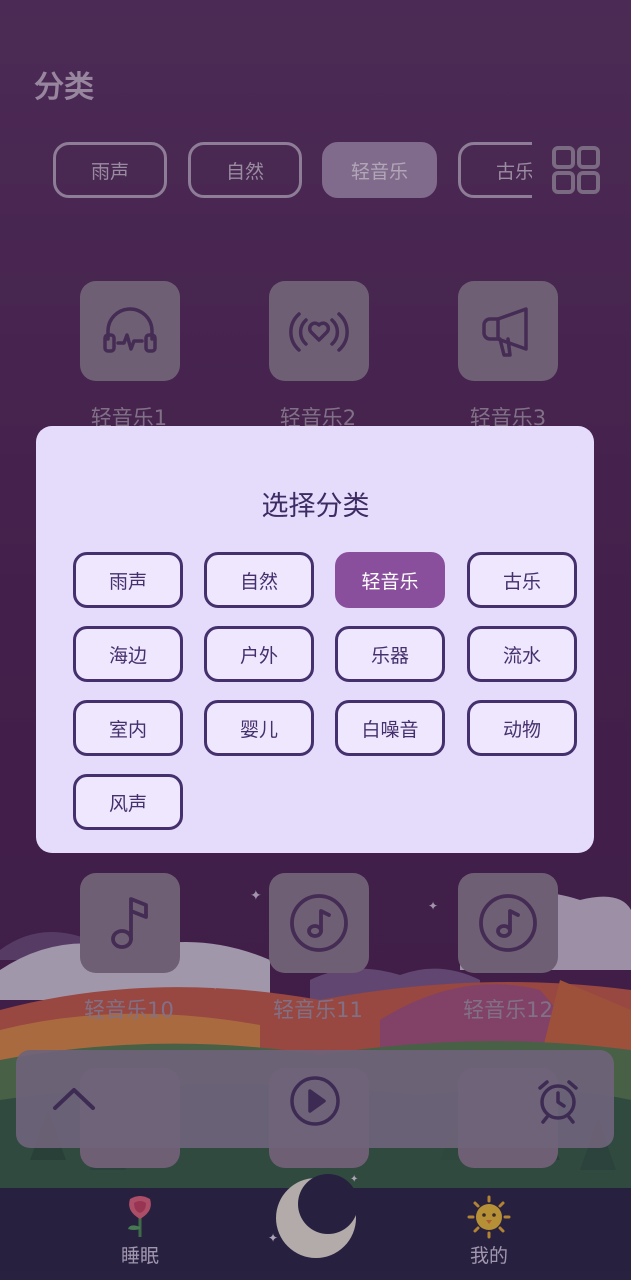 The width and height of the screenshot is (631, 1280). Describe the element at coordinates (128, 654) in the screenshot. I see `option-seaside: 海边` at that location.